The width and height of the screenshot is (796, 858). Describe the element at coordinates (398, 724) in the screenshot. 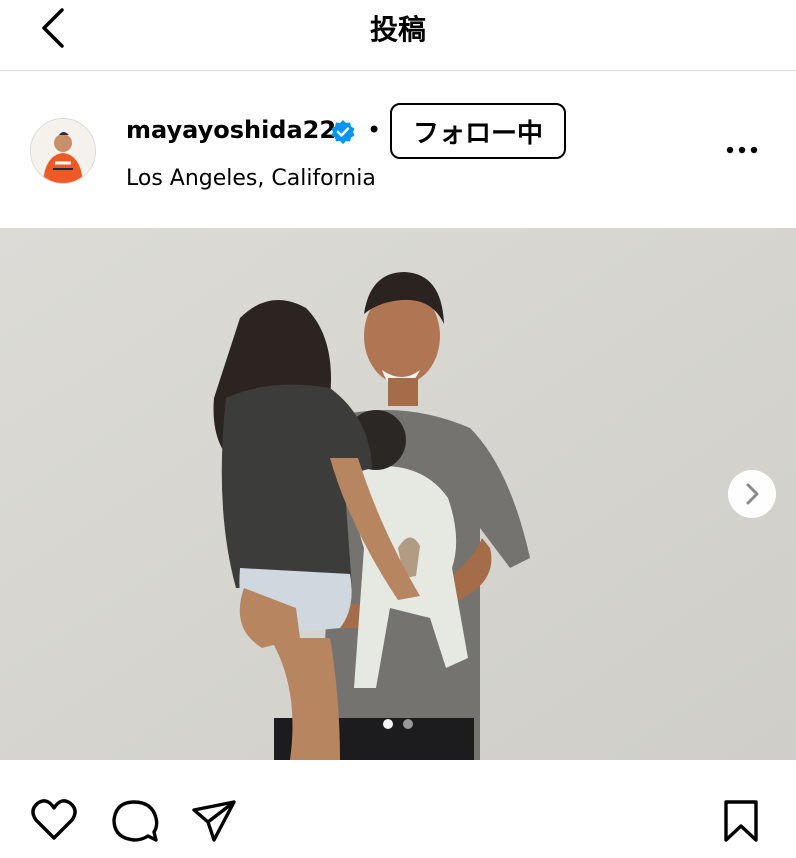

I see `carousel-indicator` at that location.